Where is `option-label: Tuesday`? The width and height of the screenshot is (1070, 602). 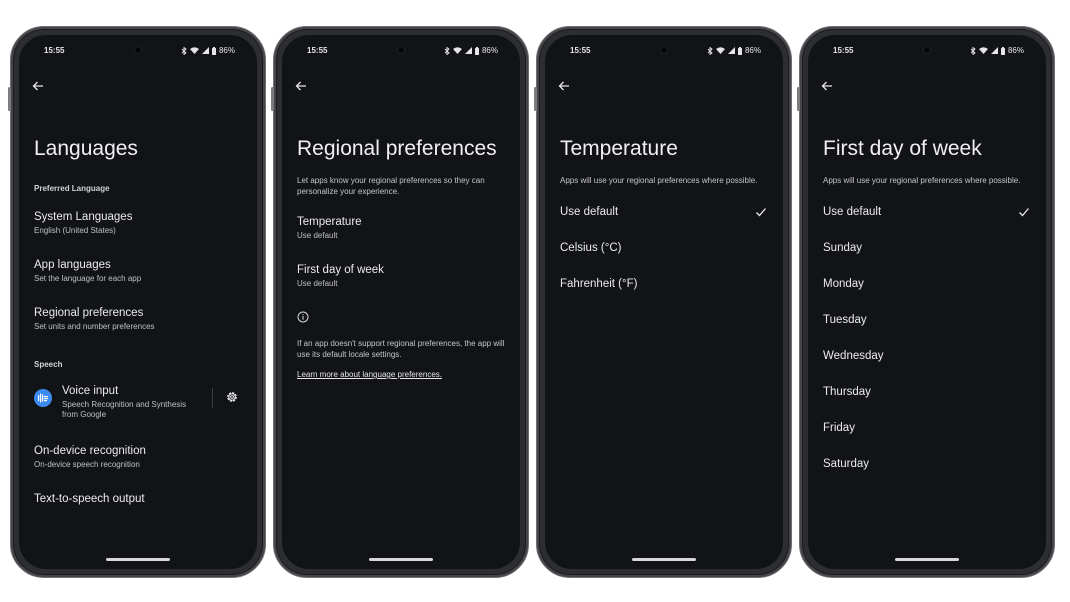 option-label: Tuesday is located at coordinates (845, 320).